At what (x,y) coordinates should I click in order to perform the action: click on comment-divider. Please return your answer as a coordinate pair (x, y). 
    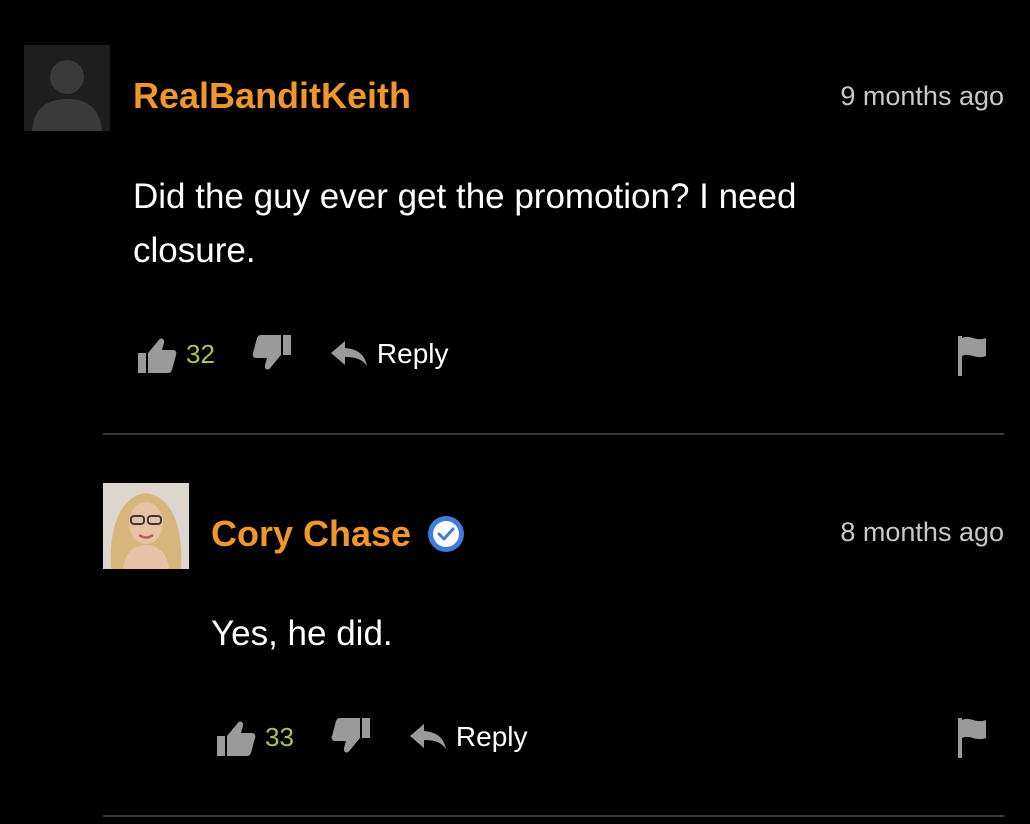
    Looking at the image, I should click on (553, 816).